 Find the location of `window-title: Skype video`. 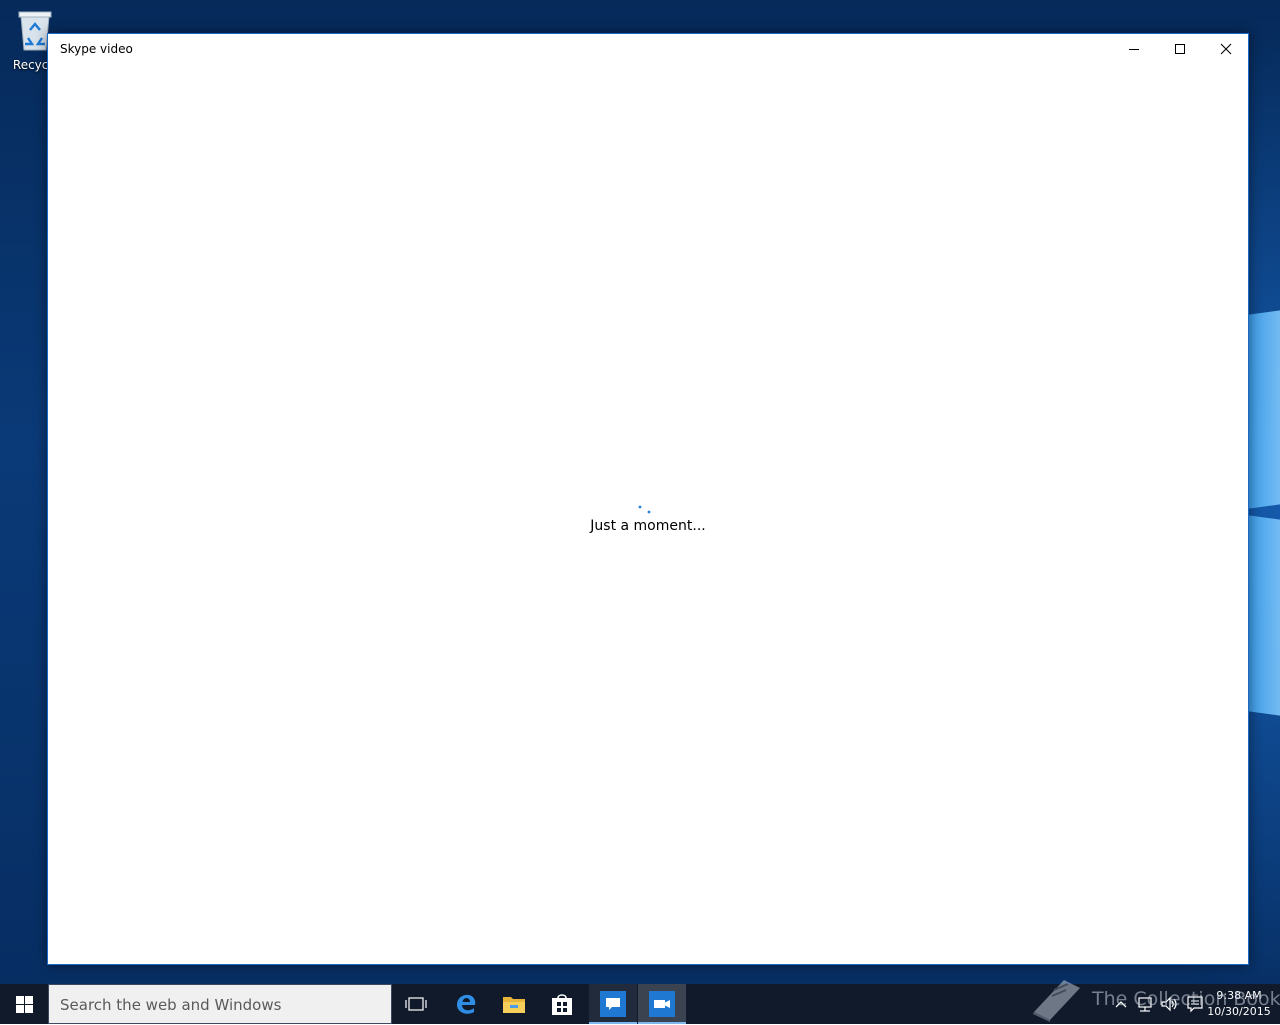

window-title: Skype video is located at coordinates (96, 49).